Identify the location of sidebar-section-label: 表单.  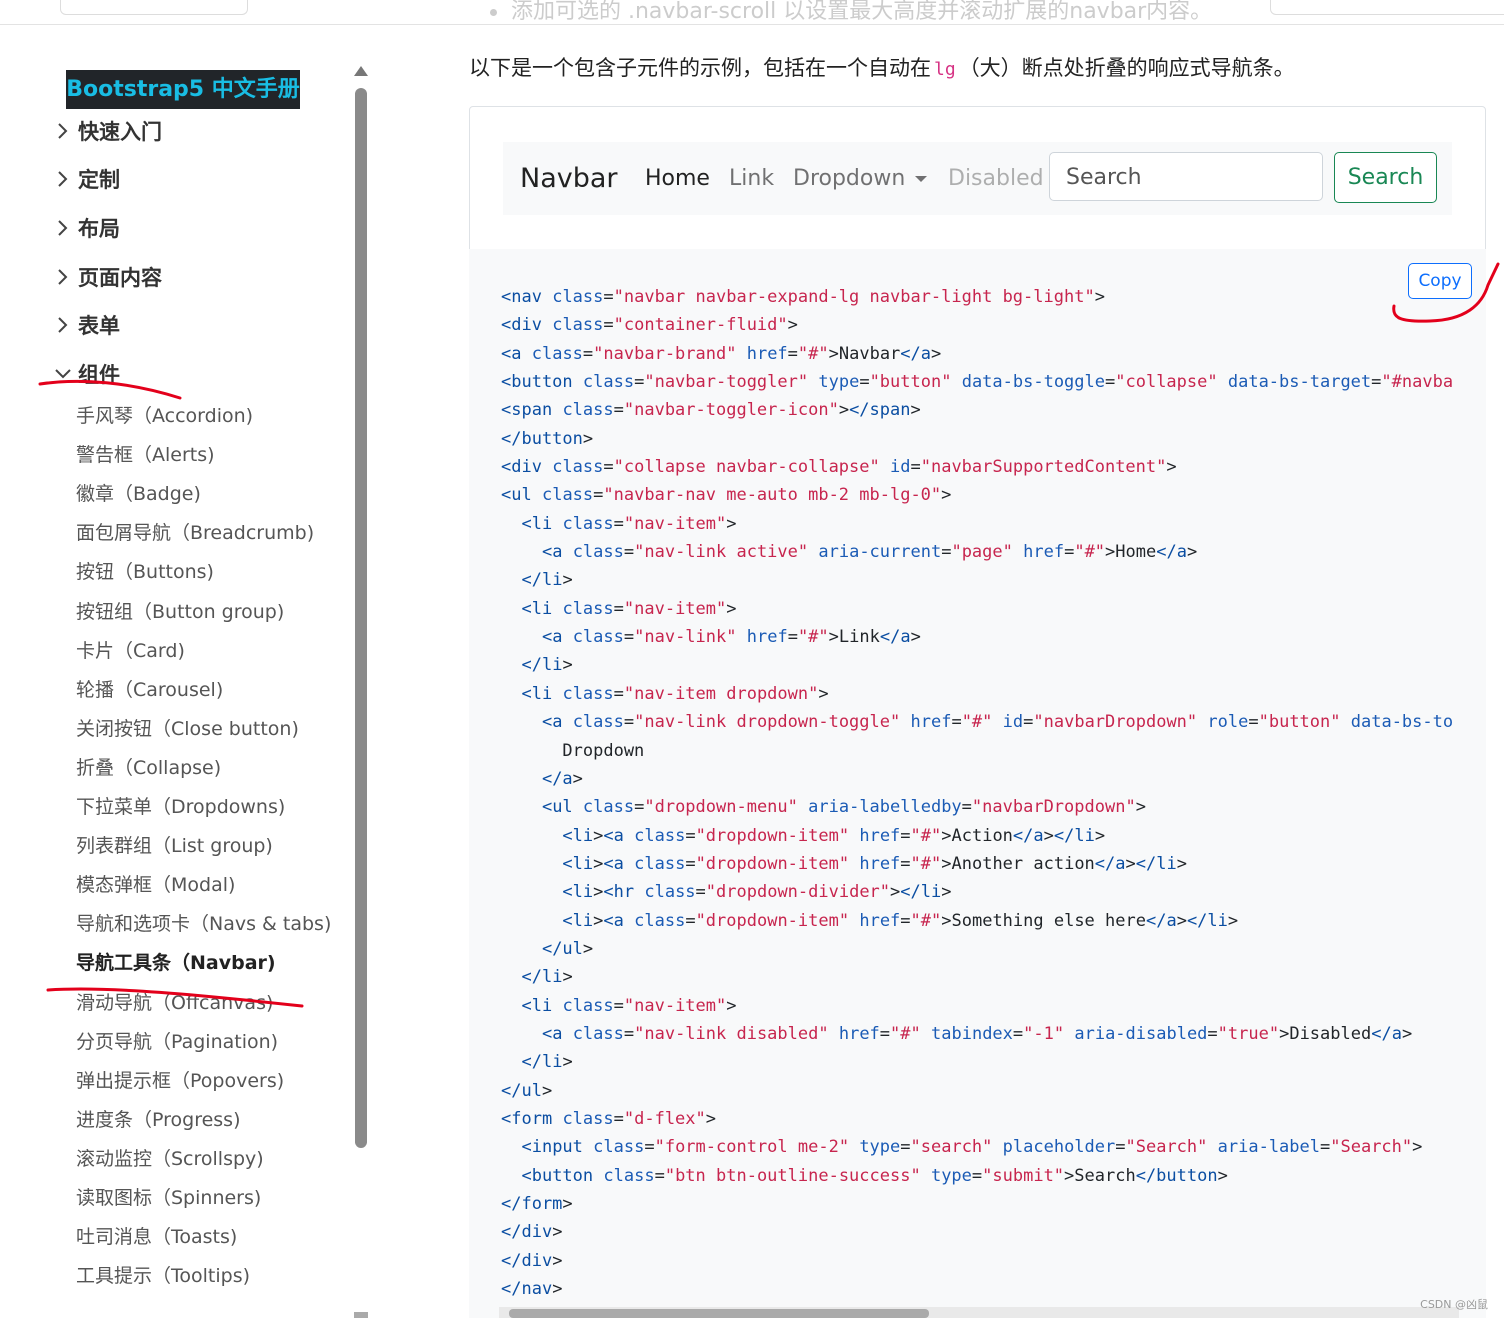
(99, 326).